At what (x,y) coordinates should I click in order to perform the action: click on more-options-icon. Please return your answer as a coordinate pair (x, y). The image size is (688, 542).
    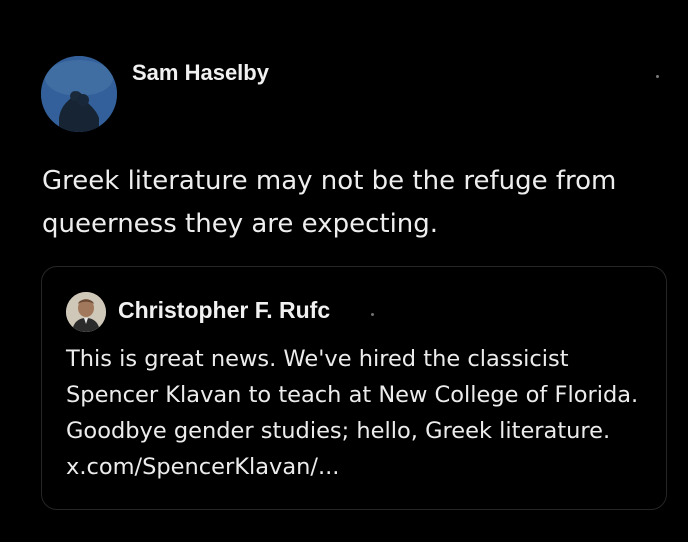
    Looking at the image, I should click on (657, 76).